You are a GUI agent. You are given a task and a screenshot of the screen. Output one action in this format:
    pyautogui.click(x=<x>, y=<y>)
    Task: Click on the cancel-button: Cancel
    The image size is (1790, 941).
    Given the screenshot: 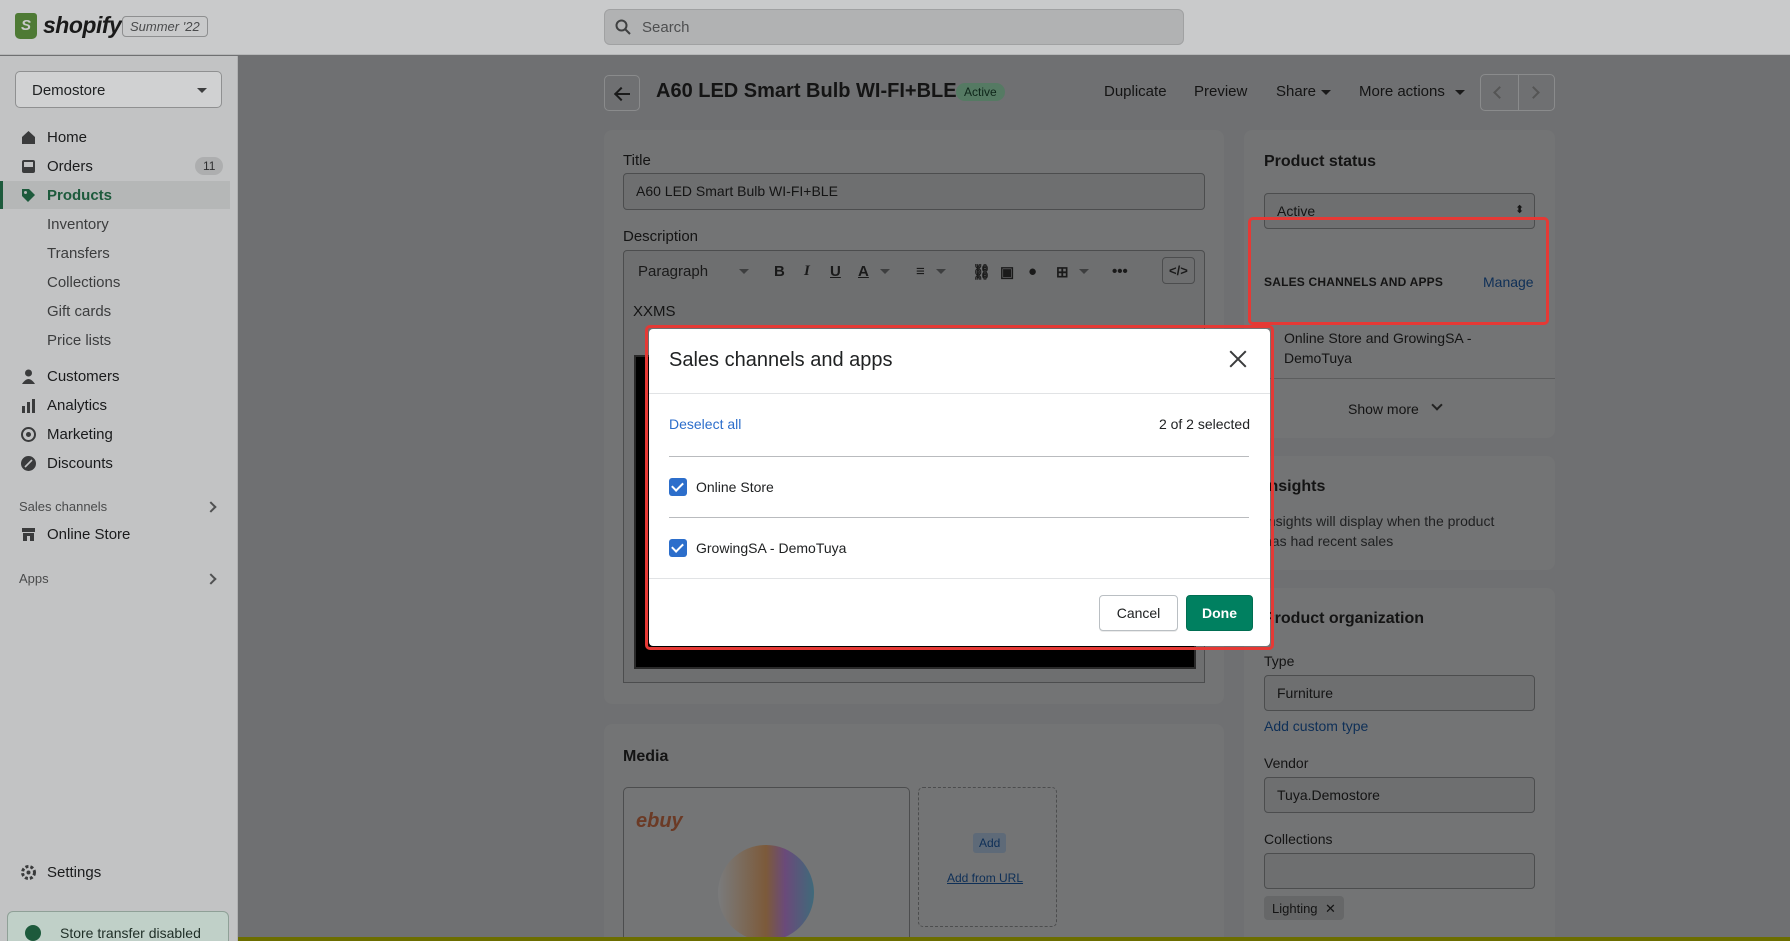 What is the action you would take?
    pyautogui.click(x=1138, y=613)
    